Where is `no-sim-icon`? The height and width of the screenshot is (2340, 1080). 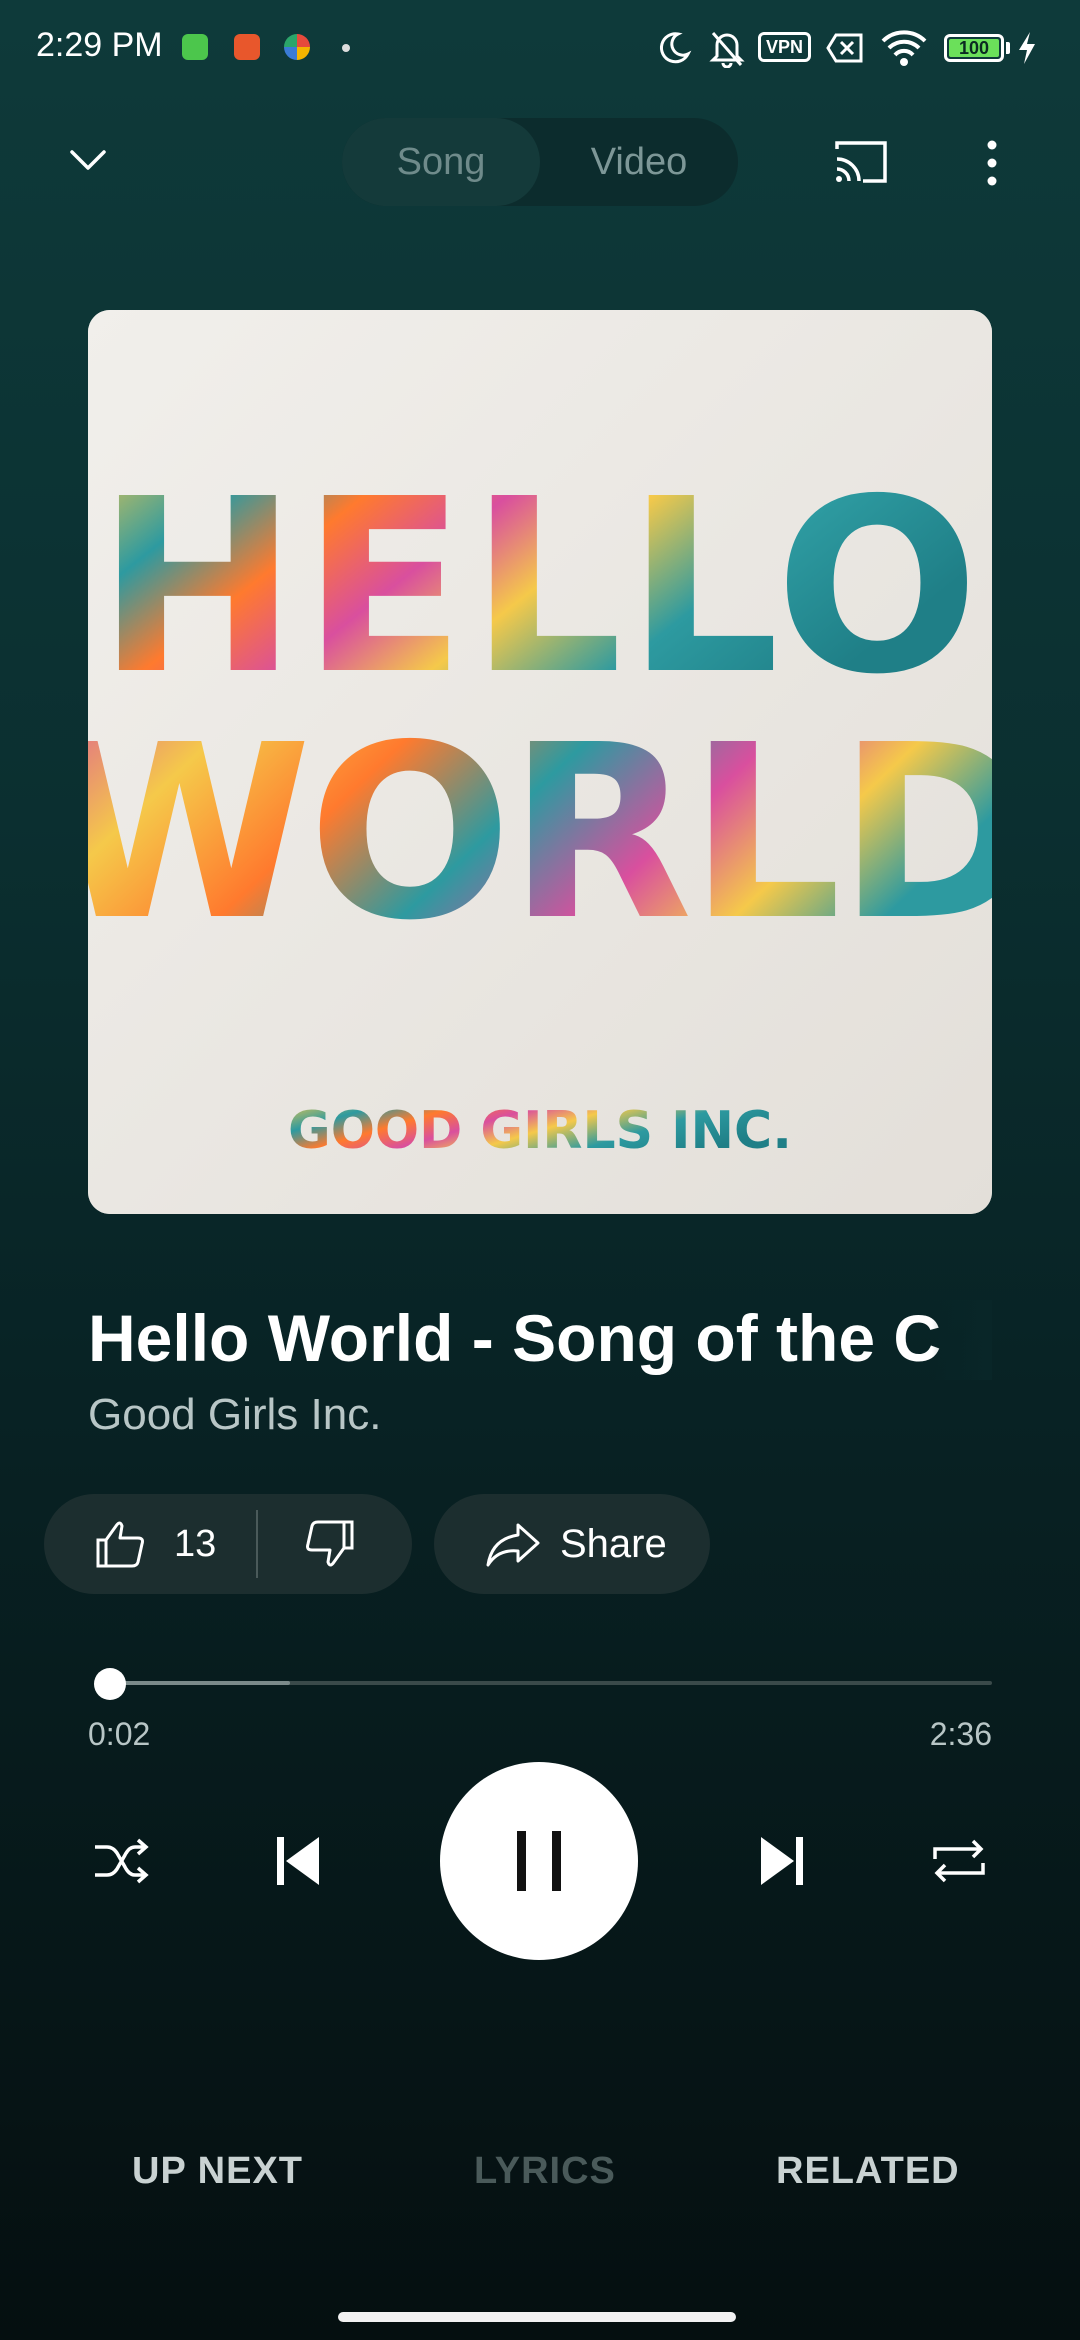 no-sim-icon is located at coordinates (844, 48).